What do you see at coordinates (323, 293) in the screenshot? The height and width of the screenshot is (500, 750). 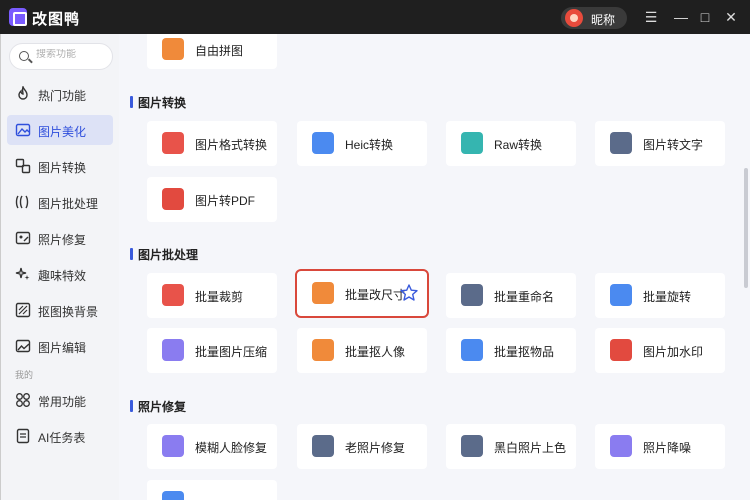 I see `resize-icon` at bounding box center [323, 293].